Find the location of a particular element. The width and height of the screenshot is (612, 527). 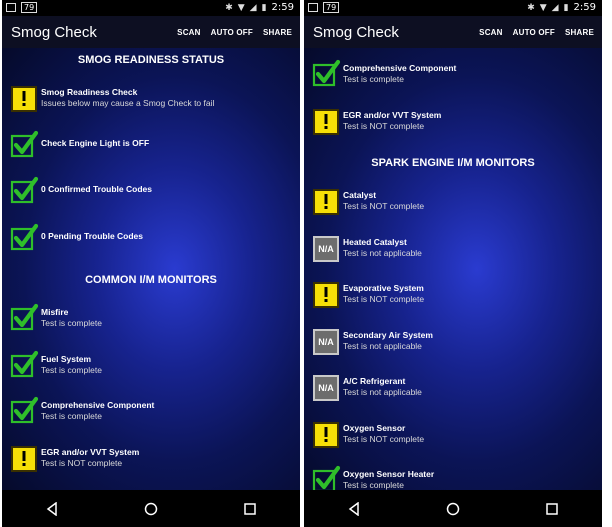

list-item-oxygen-sensor-heater: Oxygen Sensor Heater Test is complete is located at coordinates (453, 477).